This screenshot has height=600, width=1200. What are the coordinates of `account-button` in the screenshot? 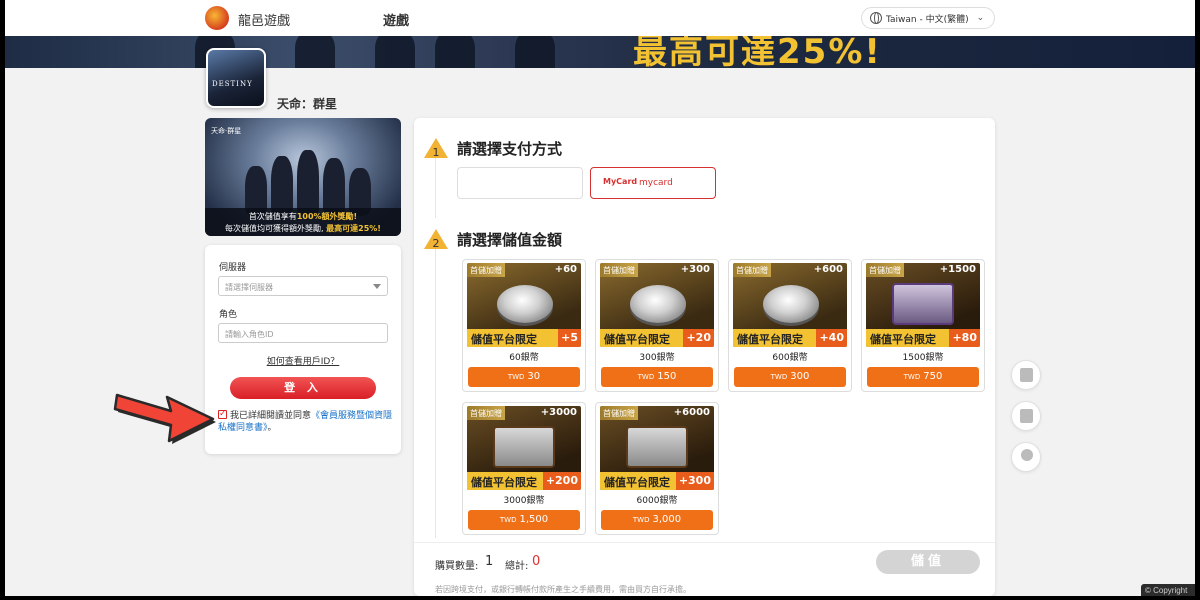 It's located at (1026, 457).